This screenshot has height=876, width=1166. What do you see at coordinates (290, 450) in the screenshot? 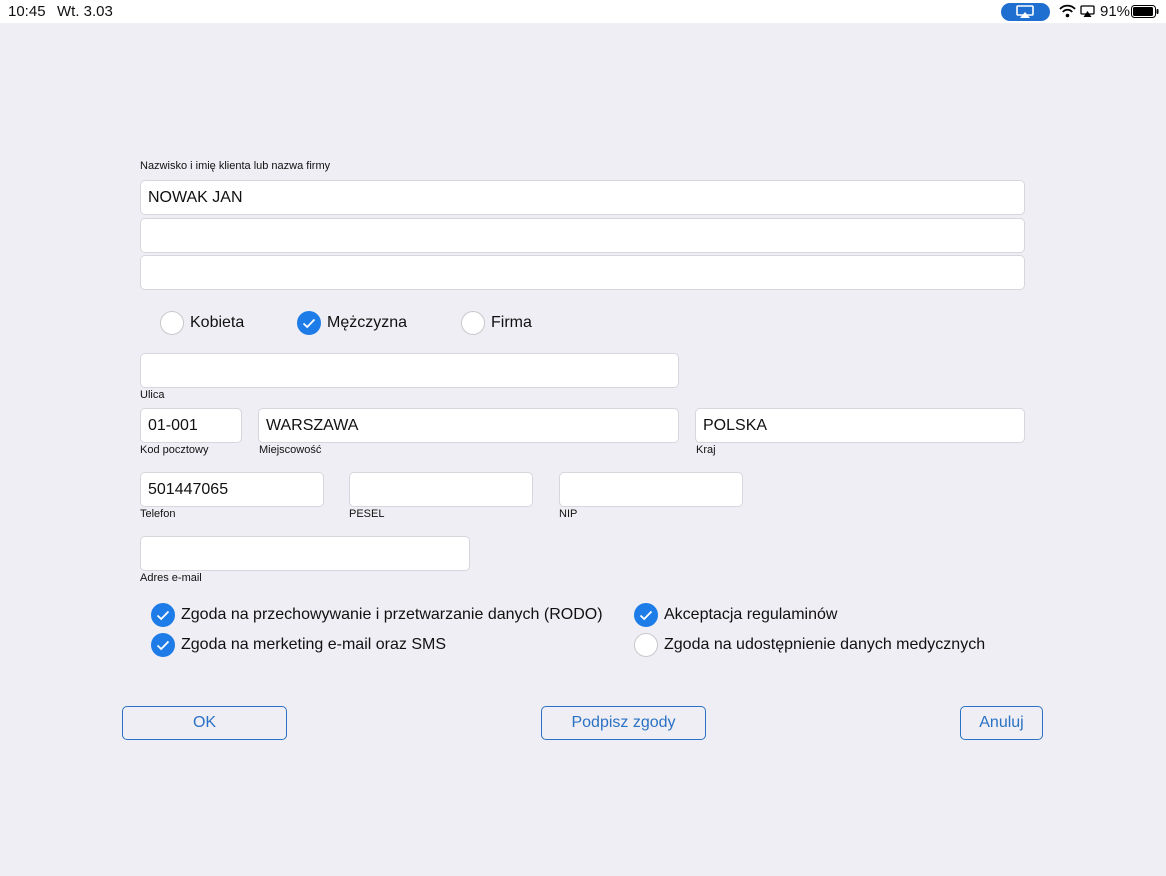
I see `city-label: Miejscowość` at bounding box center [290, 450].